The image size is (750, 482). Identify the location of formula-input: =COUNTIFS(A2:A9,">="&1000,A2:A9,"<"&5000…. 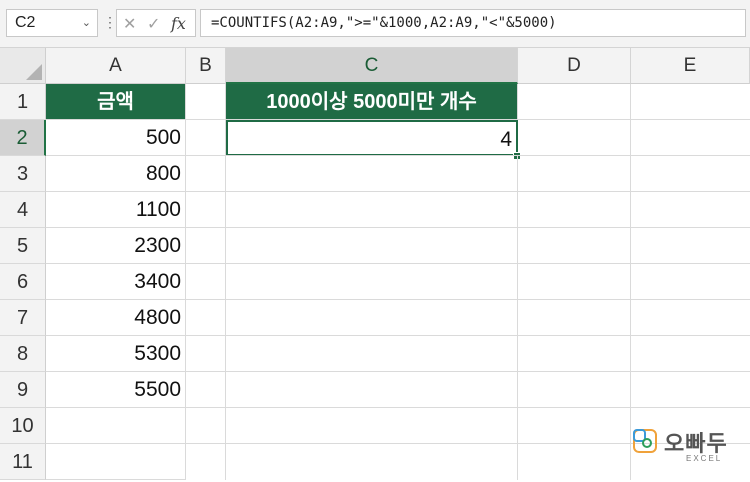
(473, 23).